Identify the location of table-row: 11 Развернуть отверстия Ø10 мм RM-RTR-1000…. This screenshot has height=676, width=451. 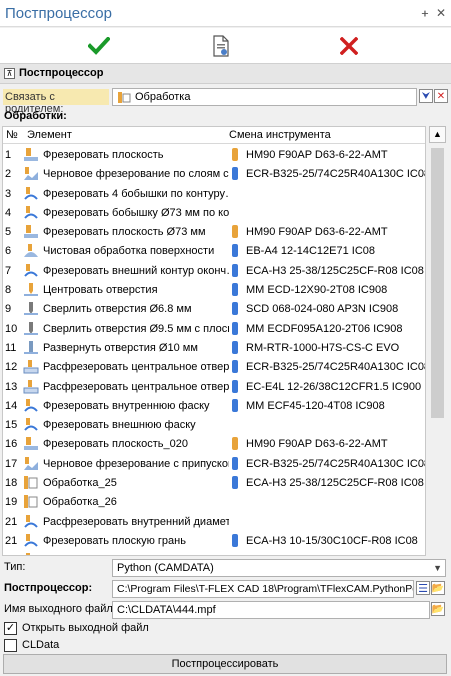
(214, 347).